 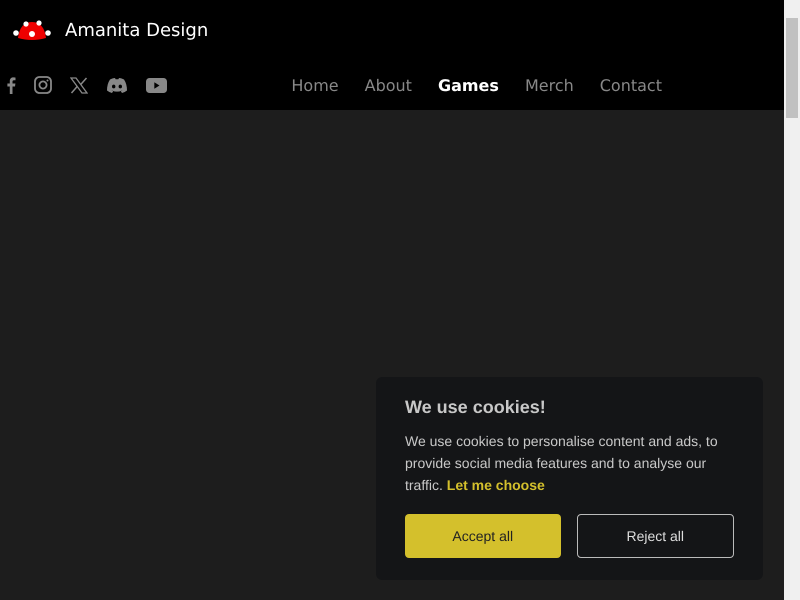 What do you see at coordinates (655, 536) in the screenshot?
I see `reject-button: Reject all` at bounding box center [655, 536].